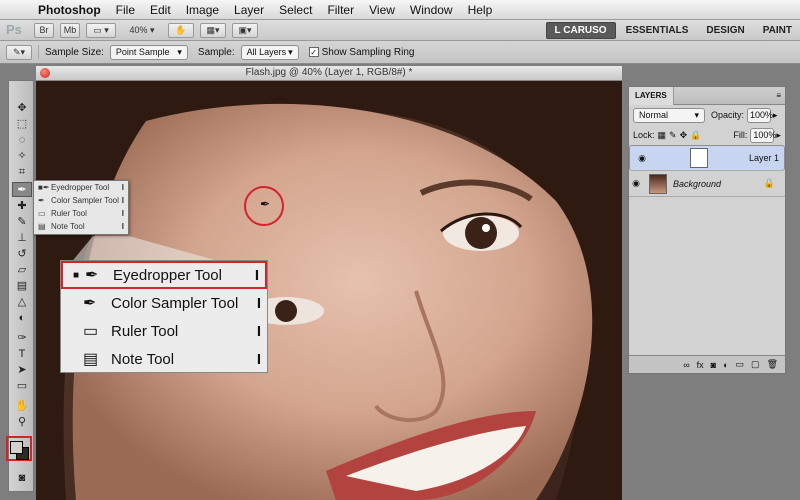 The height and width of the screenshot is (500, 800). Describe the element at coordinates (725, 365) in the screenshot. I see `adjustment-icon: ◐` at that location.